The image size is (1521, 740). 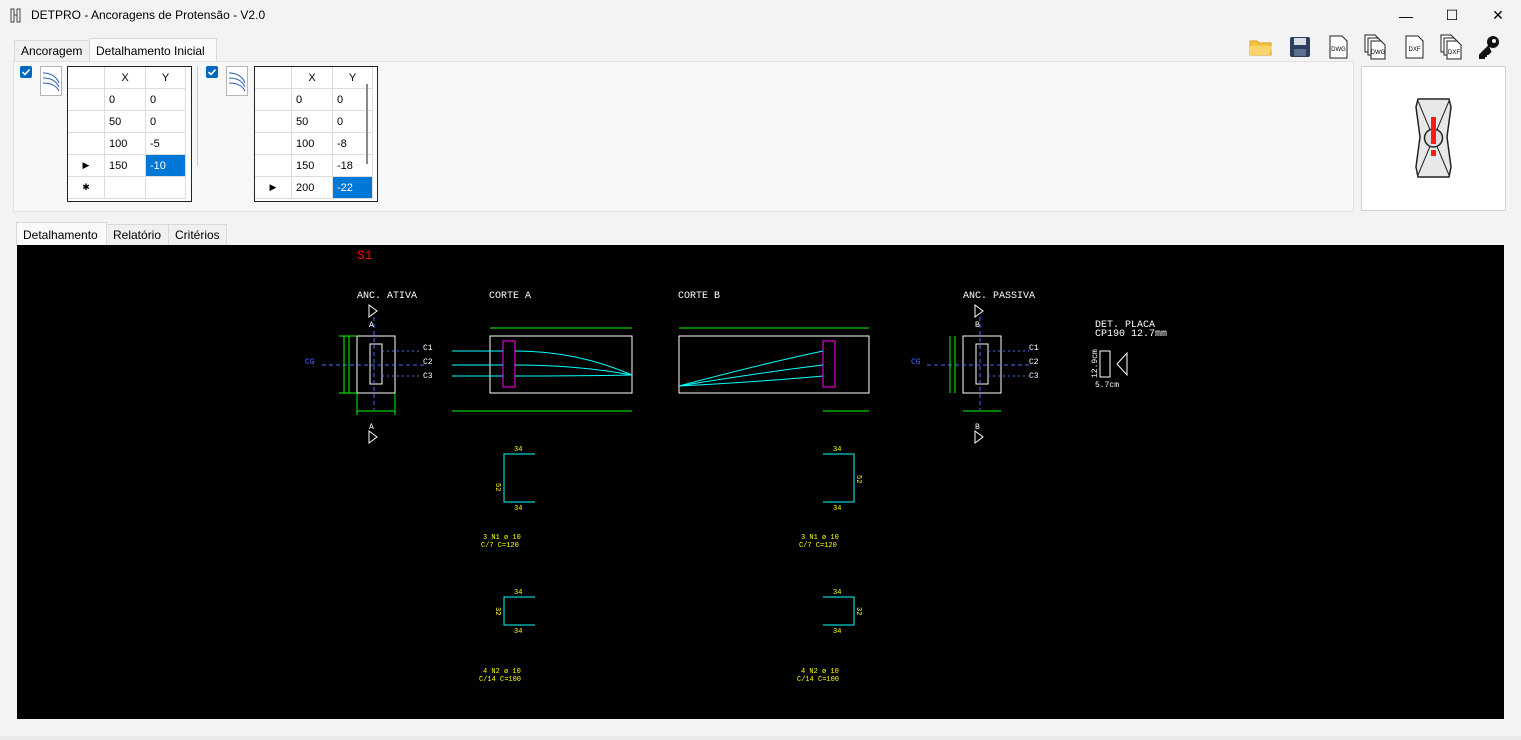 I want to click on anc-ativa-title: ANC. ATIVA, so click(x=387, y=296).